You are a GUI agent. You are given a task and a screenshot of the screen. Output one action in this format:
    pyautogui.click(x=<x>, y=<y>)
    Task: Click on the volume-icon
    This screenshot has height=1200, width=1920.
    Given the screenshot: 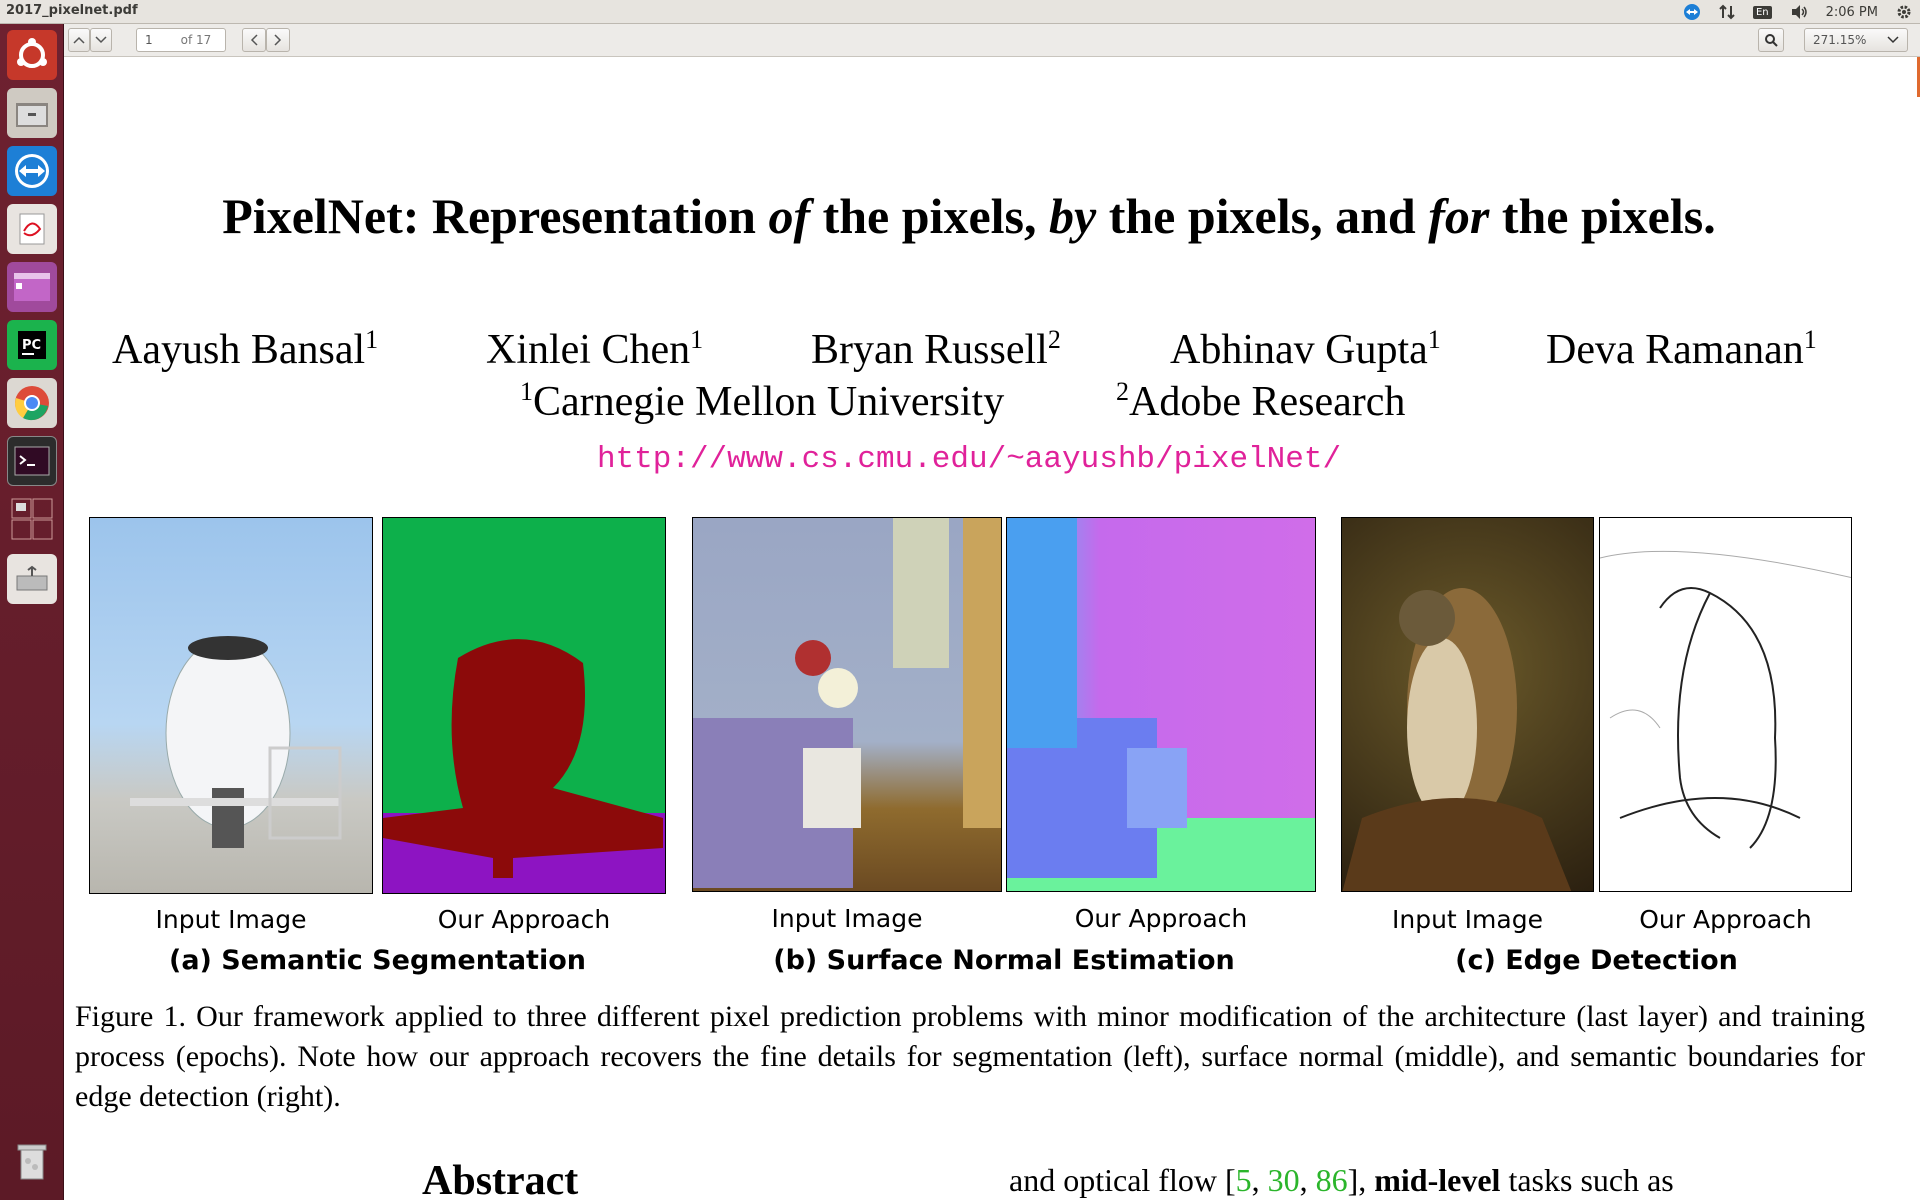 What is the action you would take?
    pyautogui.click(x=1799, y=12)
    